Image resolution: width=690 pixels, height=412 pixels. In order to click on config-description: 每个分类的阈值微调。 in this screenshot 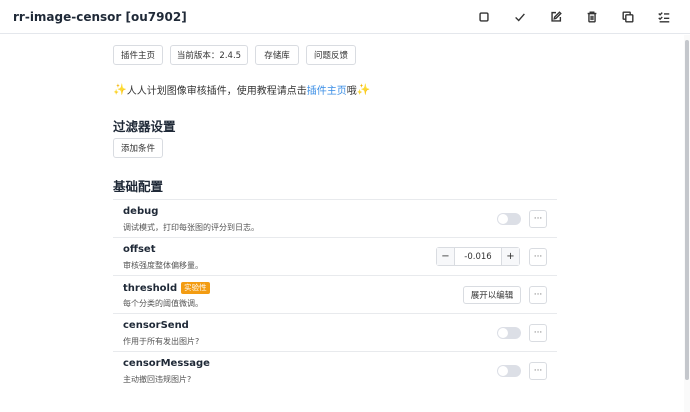, I will do `click(163, 303)`.